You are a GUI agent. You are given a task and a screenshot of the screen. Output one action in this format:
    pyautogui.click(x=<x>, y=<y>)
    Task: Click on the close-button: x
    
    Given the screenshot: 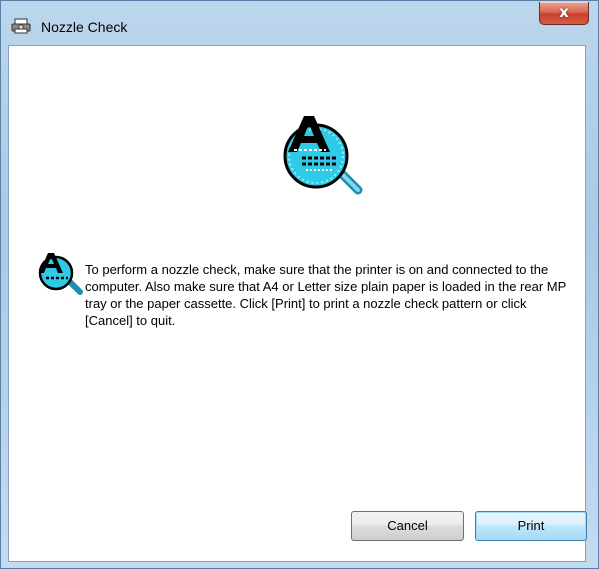 What is the action you would take?
    pyautogui.click(x=564, y=13)
    